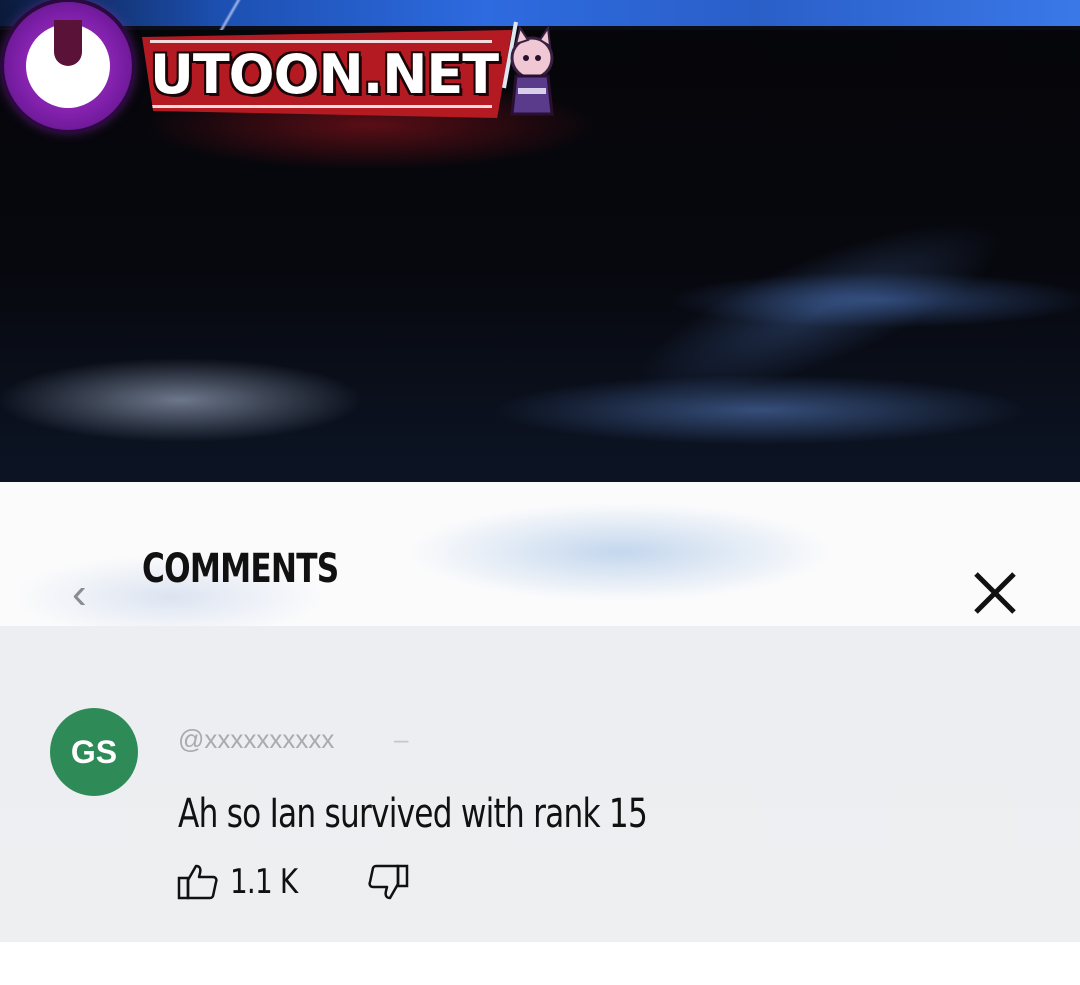 This screenshot has height=985, width=1080. Describe the element at coordinates (68, 66) in the screenshot. I see `logo-emblem` at that location.